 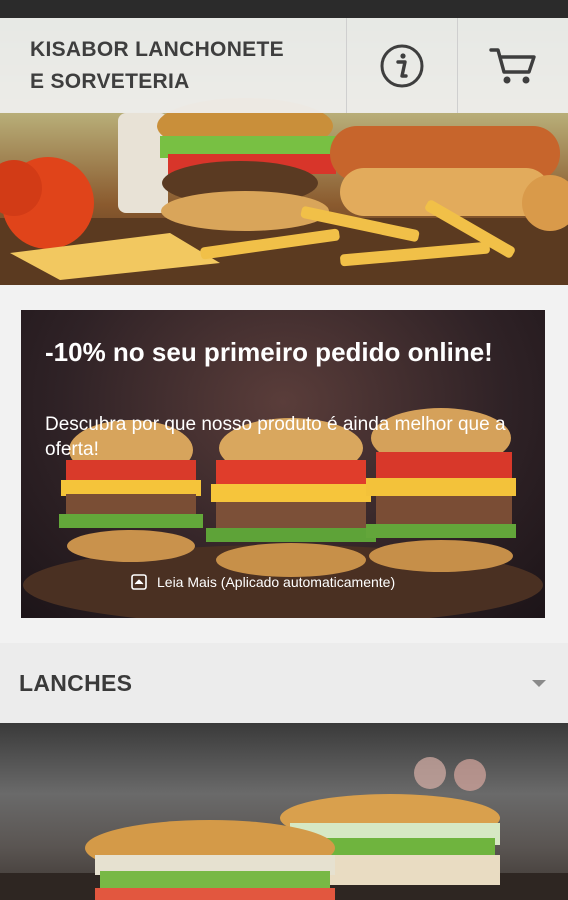 What do you see at coordinates (173, 65) in the screenshot?
I see `store-name: KISABOR LANCHONETE E SORVETERIA` at bounding box center [173, 65].